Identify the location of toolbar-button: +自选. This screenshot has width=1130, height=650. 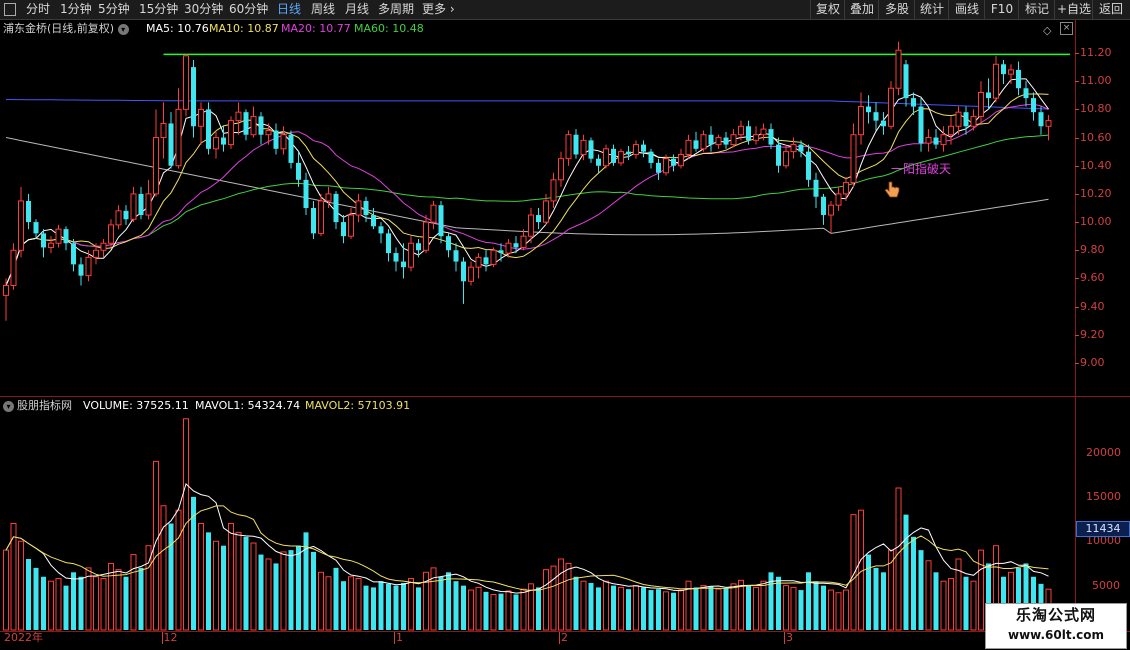
(1073, 9).